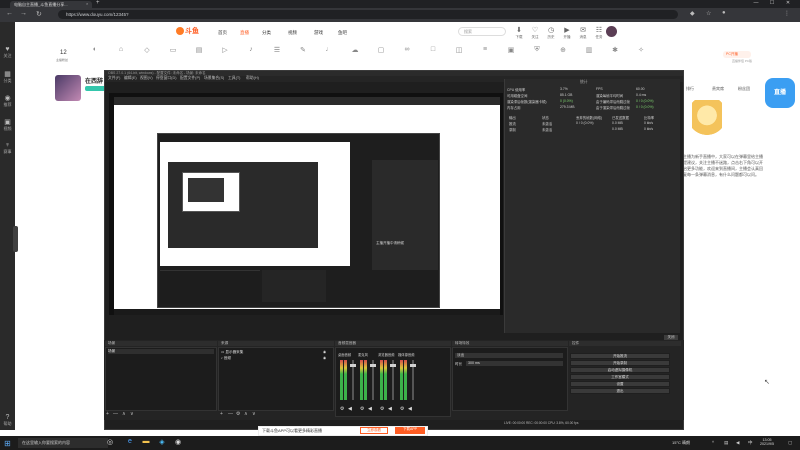 Image resolution: width=800 pixels, height=450 pixels. What do you see at coordinates (238, 414) in the screenshot?
I see `source-settings-gear-icon: ⚙` at bounding box center [238, 414].